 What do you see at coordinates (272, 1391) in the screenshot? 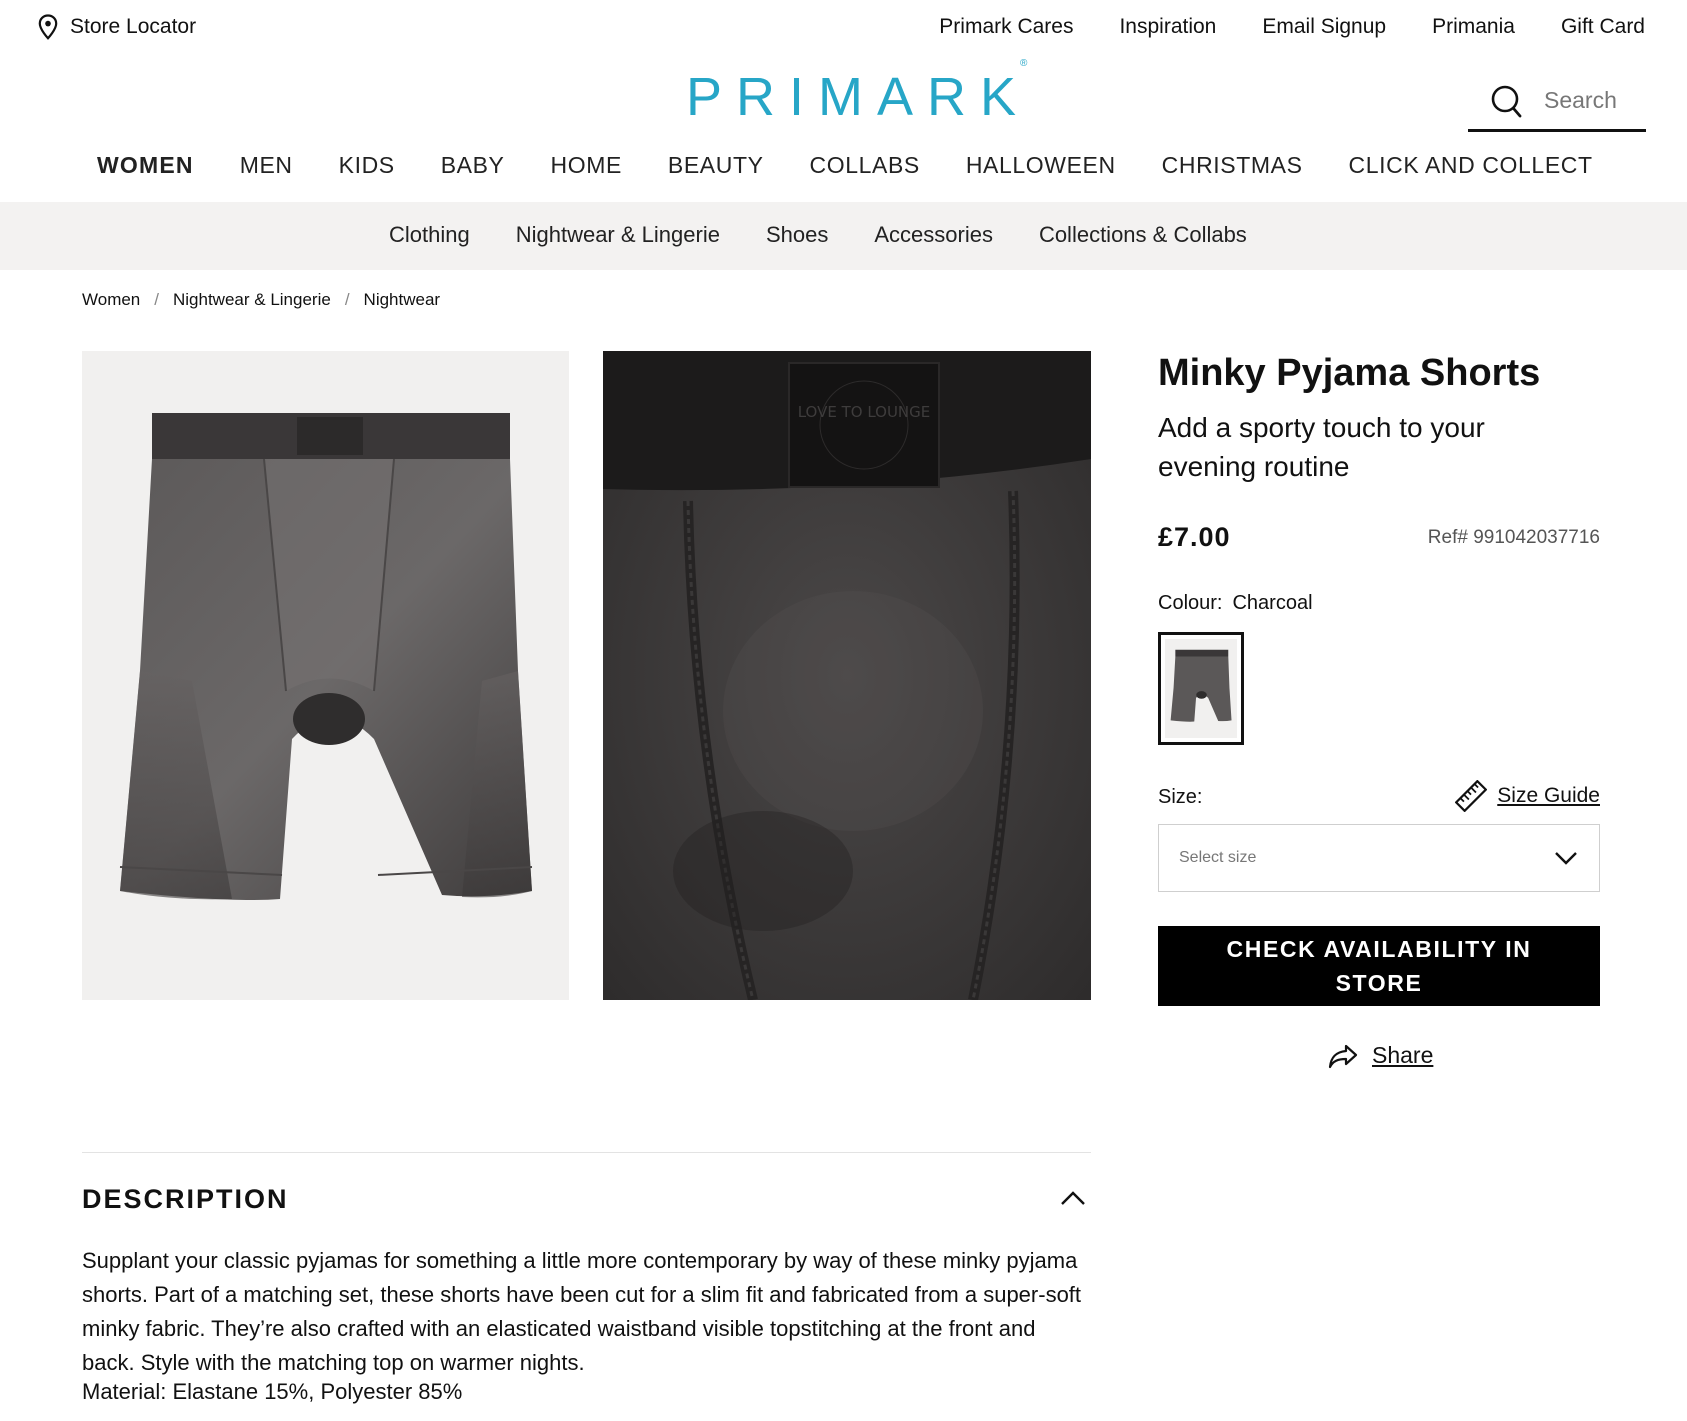
I see `material-text: Material: Elastane 15%, Polyester 85%` at bounding box center [272, 1391].